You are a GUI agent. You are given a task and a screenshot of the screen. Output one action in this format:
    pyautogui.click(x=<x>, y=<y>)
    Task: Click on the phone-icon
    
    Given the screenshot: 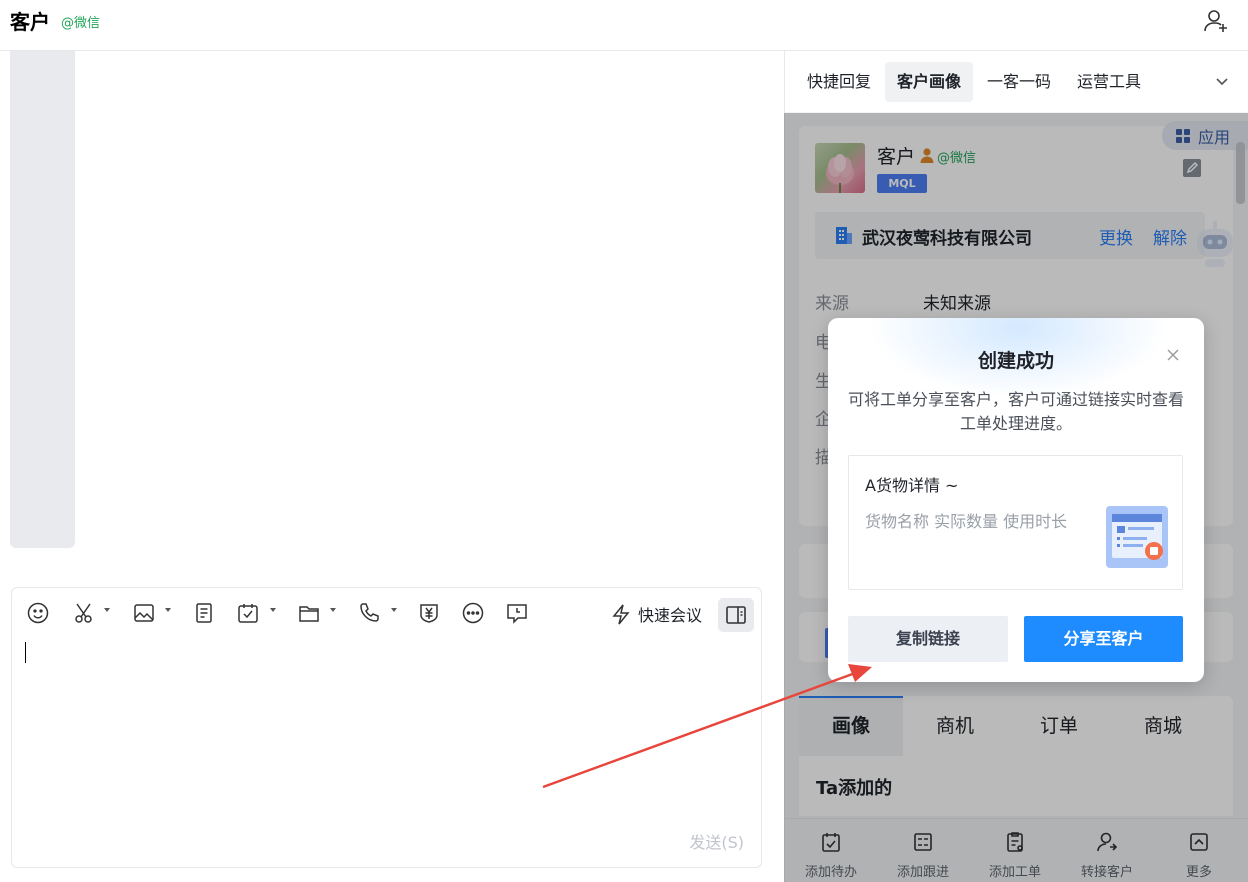 What is the action you would take?
    pyautogui.click(x=369, y=613)
    